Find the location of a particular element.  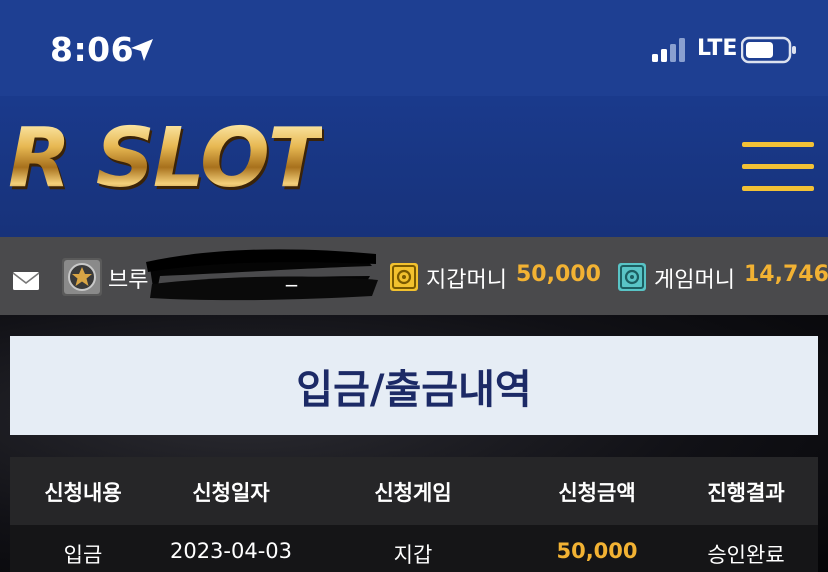

wallet-safe-icon is located at coordinates (404, 277).